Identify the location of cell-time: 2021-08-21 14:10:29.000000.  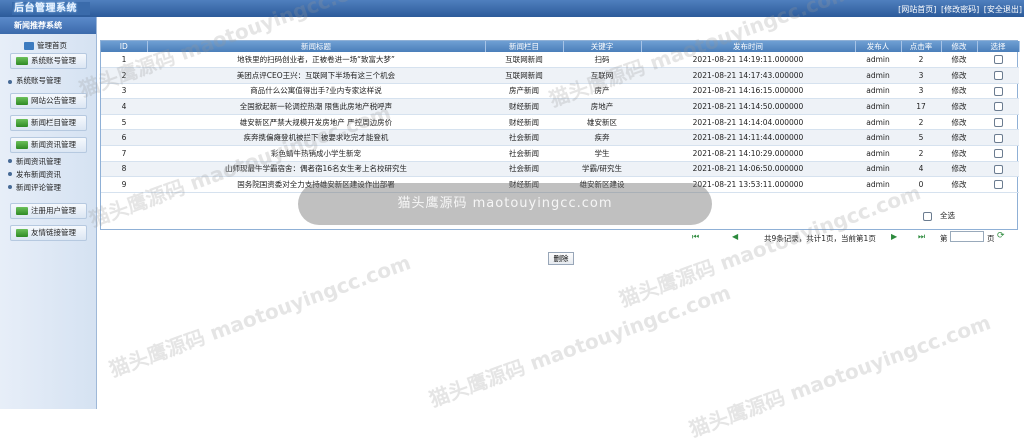
(748, 153).